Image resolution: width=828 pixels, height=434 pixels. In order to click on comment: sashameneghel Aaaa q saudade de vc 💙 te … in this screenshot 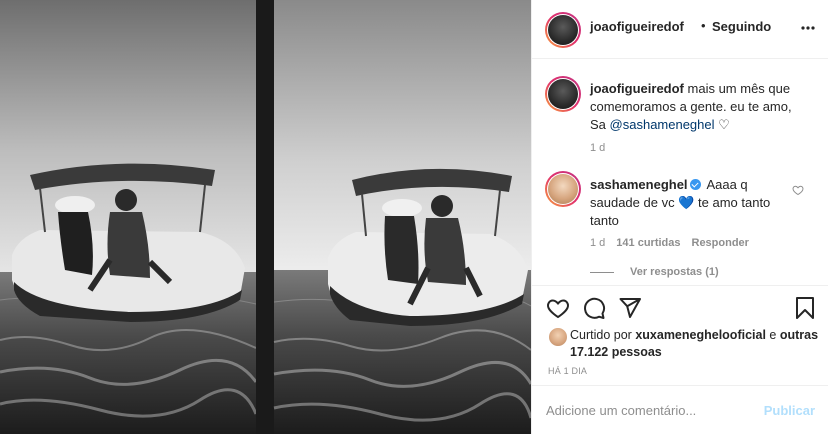, I will do `click(690, 203)`.